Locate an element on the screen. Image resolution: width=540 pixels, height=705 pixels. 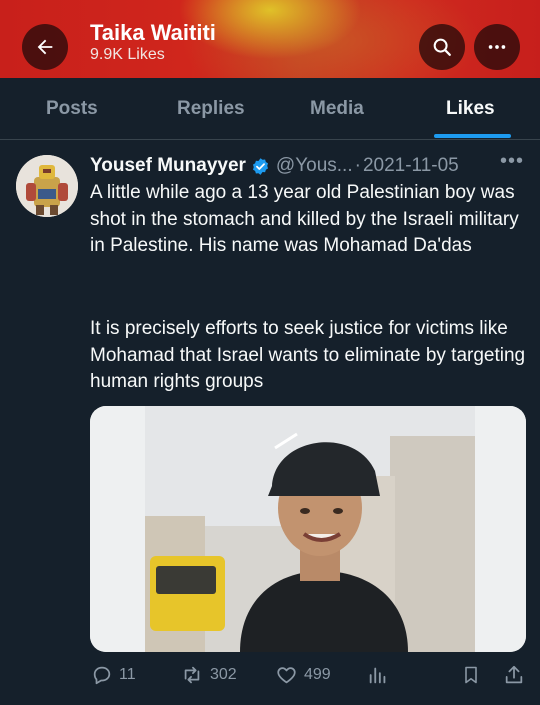
arrow-left-icon is located at coordinates (45, 47).